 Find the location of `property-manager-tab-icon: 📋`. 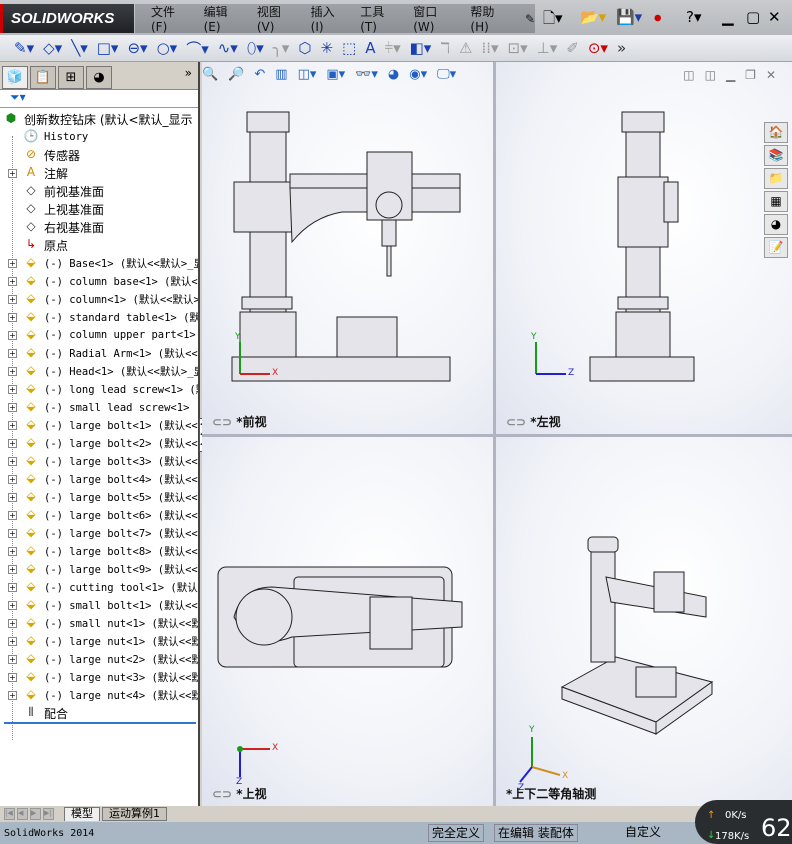

property-manager-tab-icon: 📋 is located at coordinates (43, 77).